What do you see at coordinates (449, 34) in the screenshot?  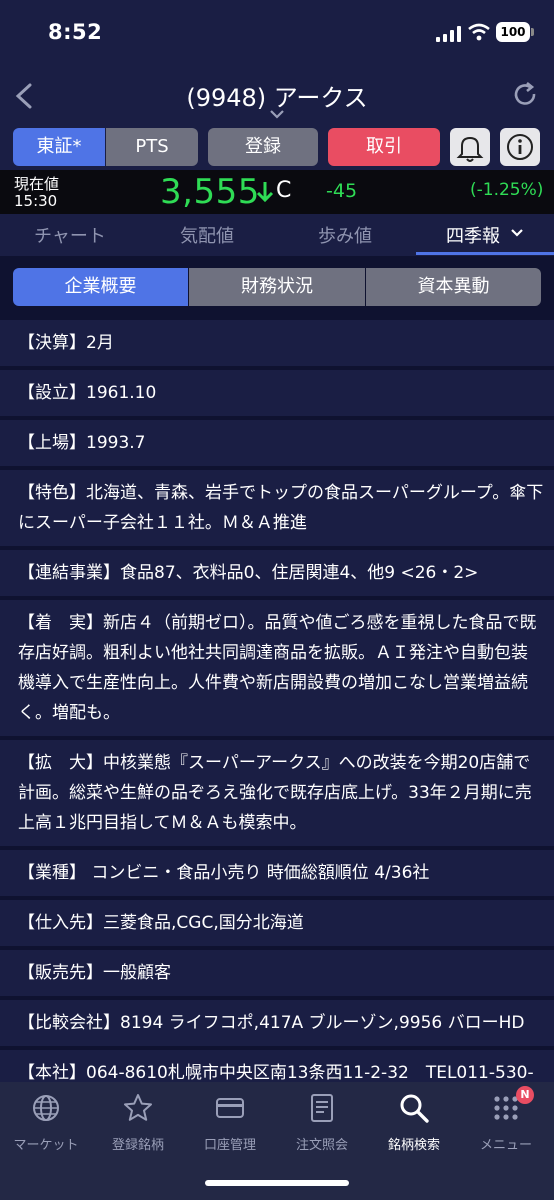 I see `signal-icon` at bounding box center [449, 34].